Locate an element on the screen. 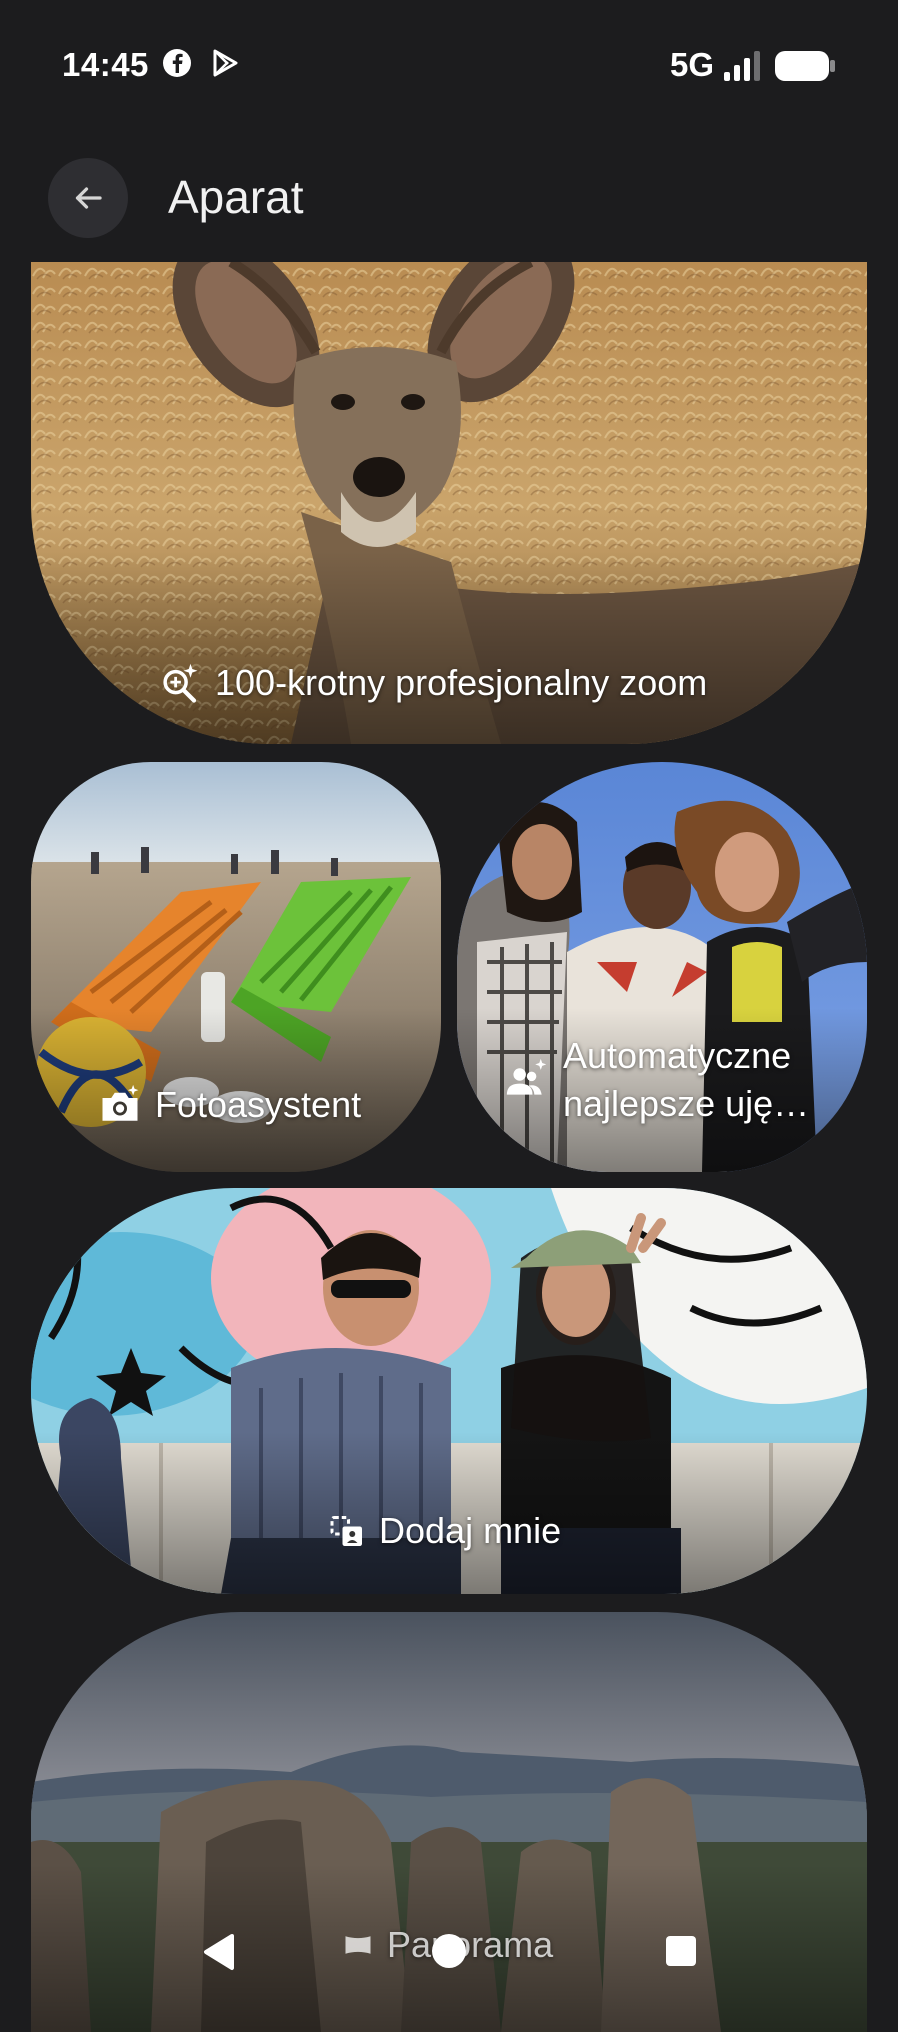 The height and width of the screenshot is (2032, 898). add-me-label: Dodaj mnie is located at coordinates (470, 1530).